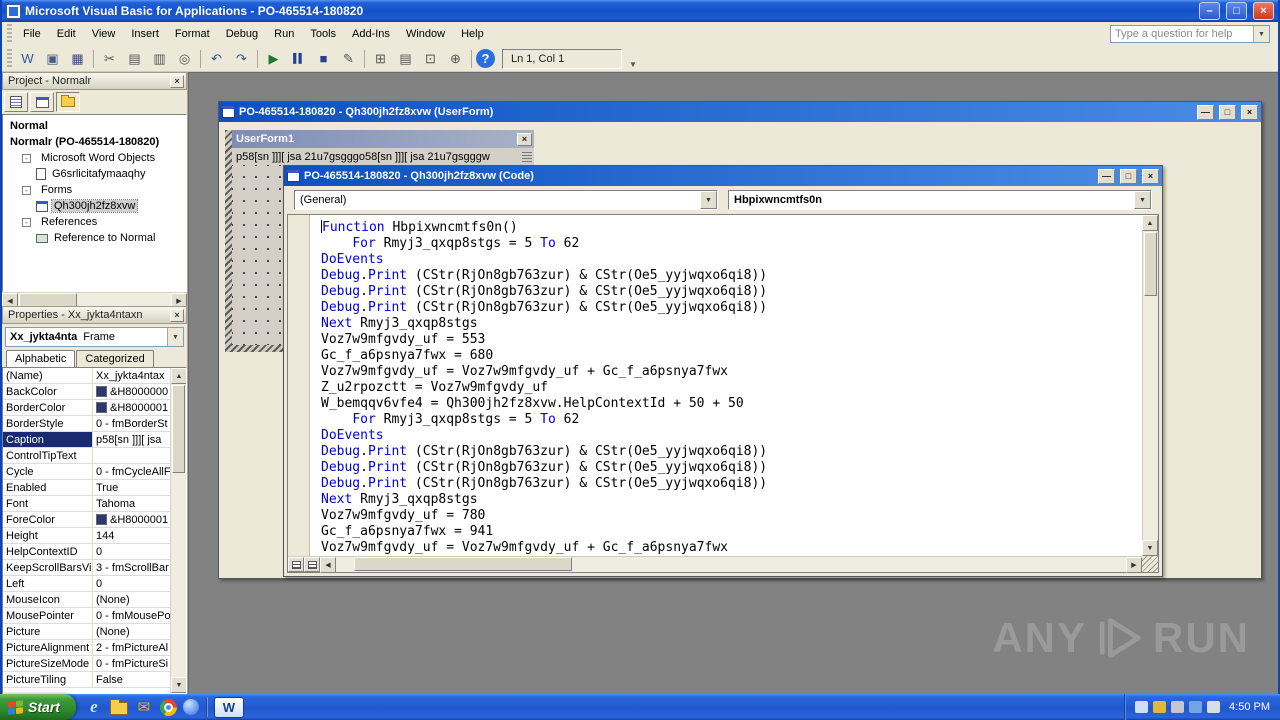  I want to click on resize-grip, so click(1150, 564).